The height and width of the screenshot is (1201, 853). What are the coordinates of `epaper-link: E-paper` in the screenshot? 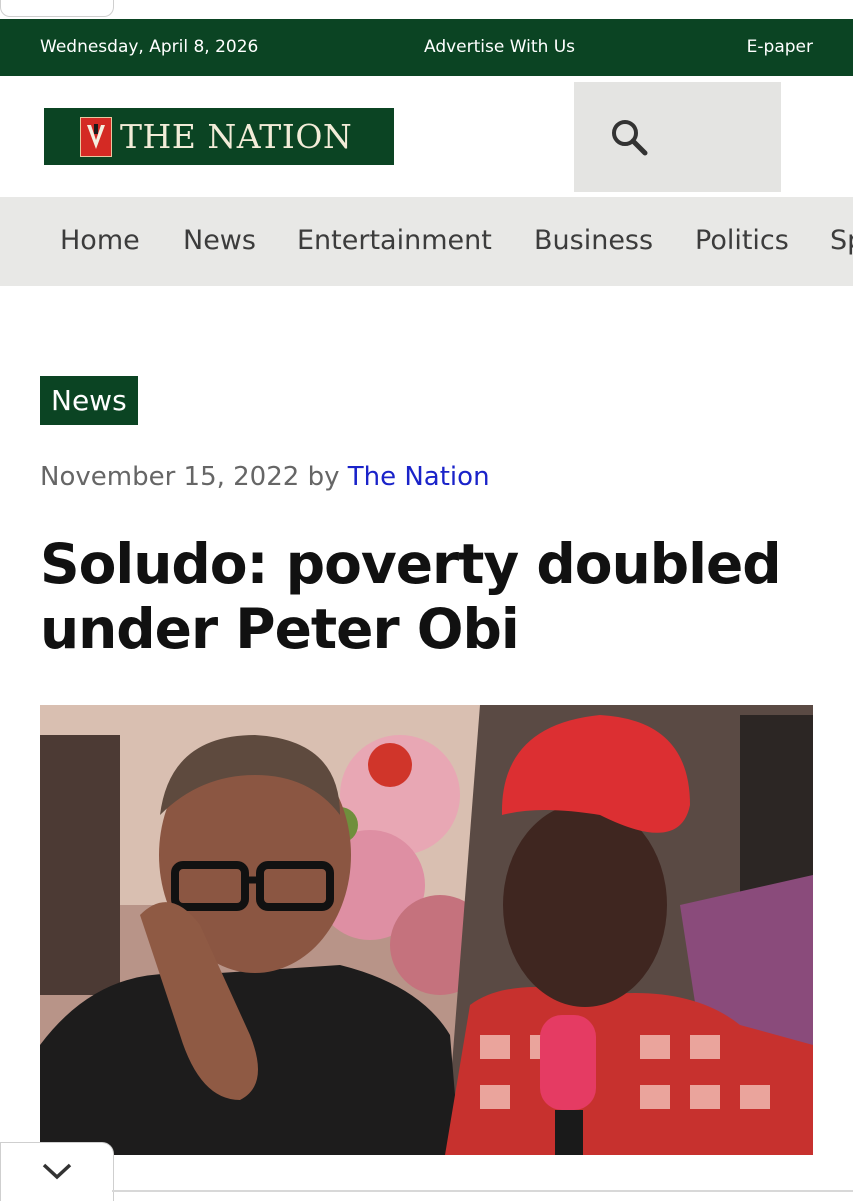 It's located at (780, 47).